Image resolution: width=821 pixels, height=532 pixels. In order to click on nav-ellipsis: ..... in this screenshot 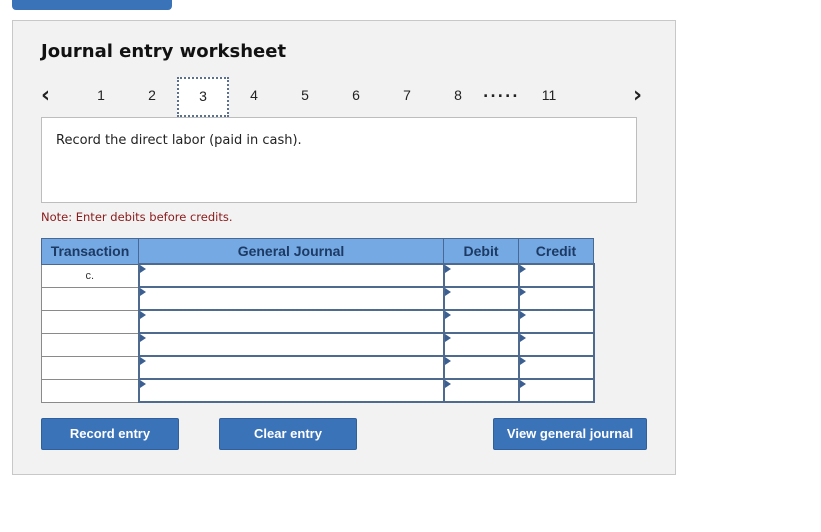, I will do `click(501, 93)`.